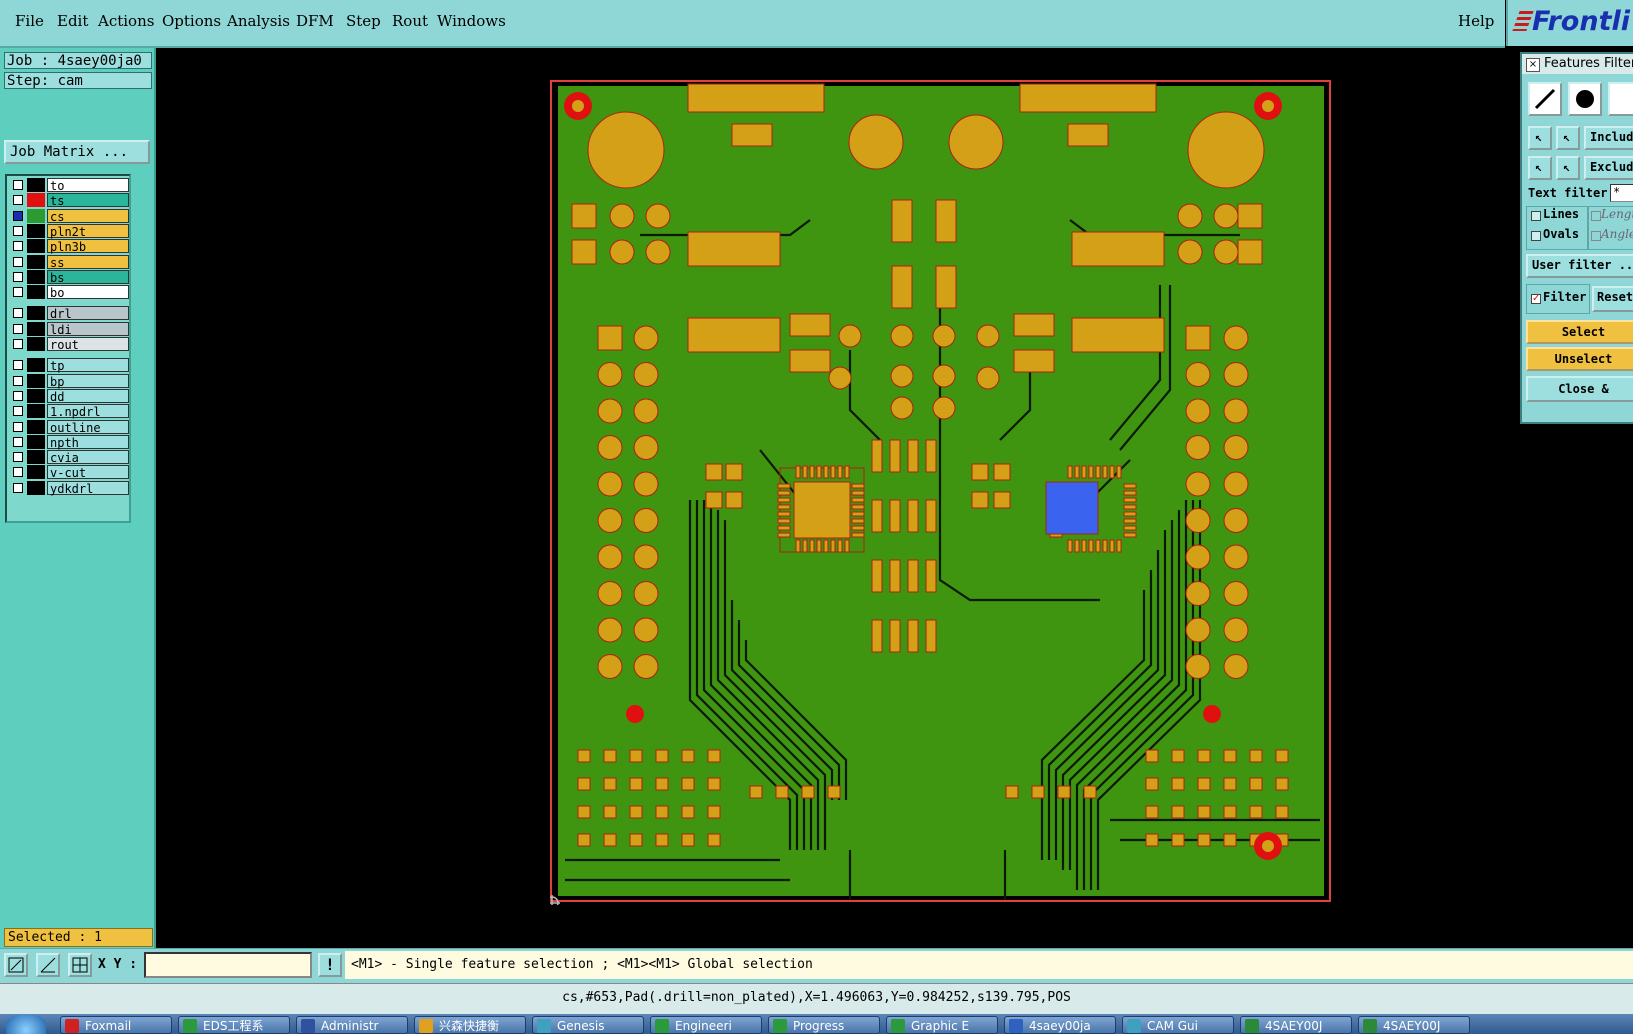  What do you see at coordinates (18, 230) in the screenshot?
I see `layer-checkbox` at bounding box center [18, 230].